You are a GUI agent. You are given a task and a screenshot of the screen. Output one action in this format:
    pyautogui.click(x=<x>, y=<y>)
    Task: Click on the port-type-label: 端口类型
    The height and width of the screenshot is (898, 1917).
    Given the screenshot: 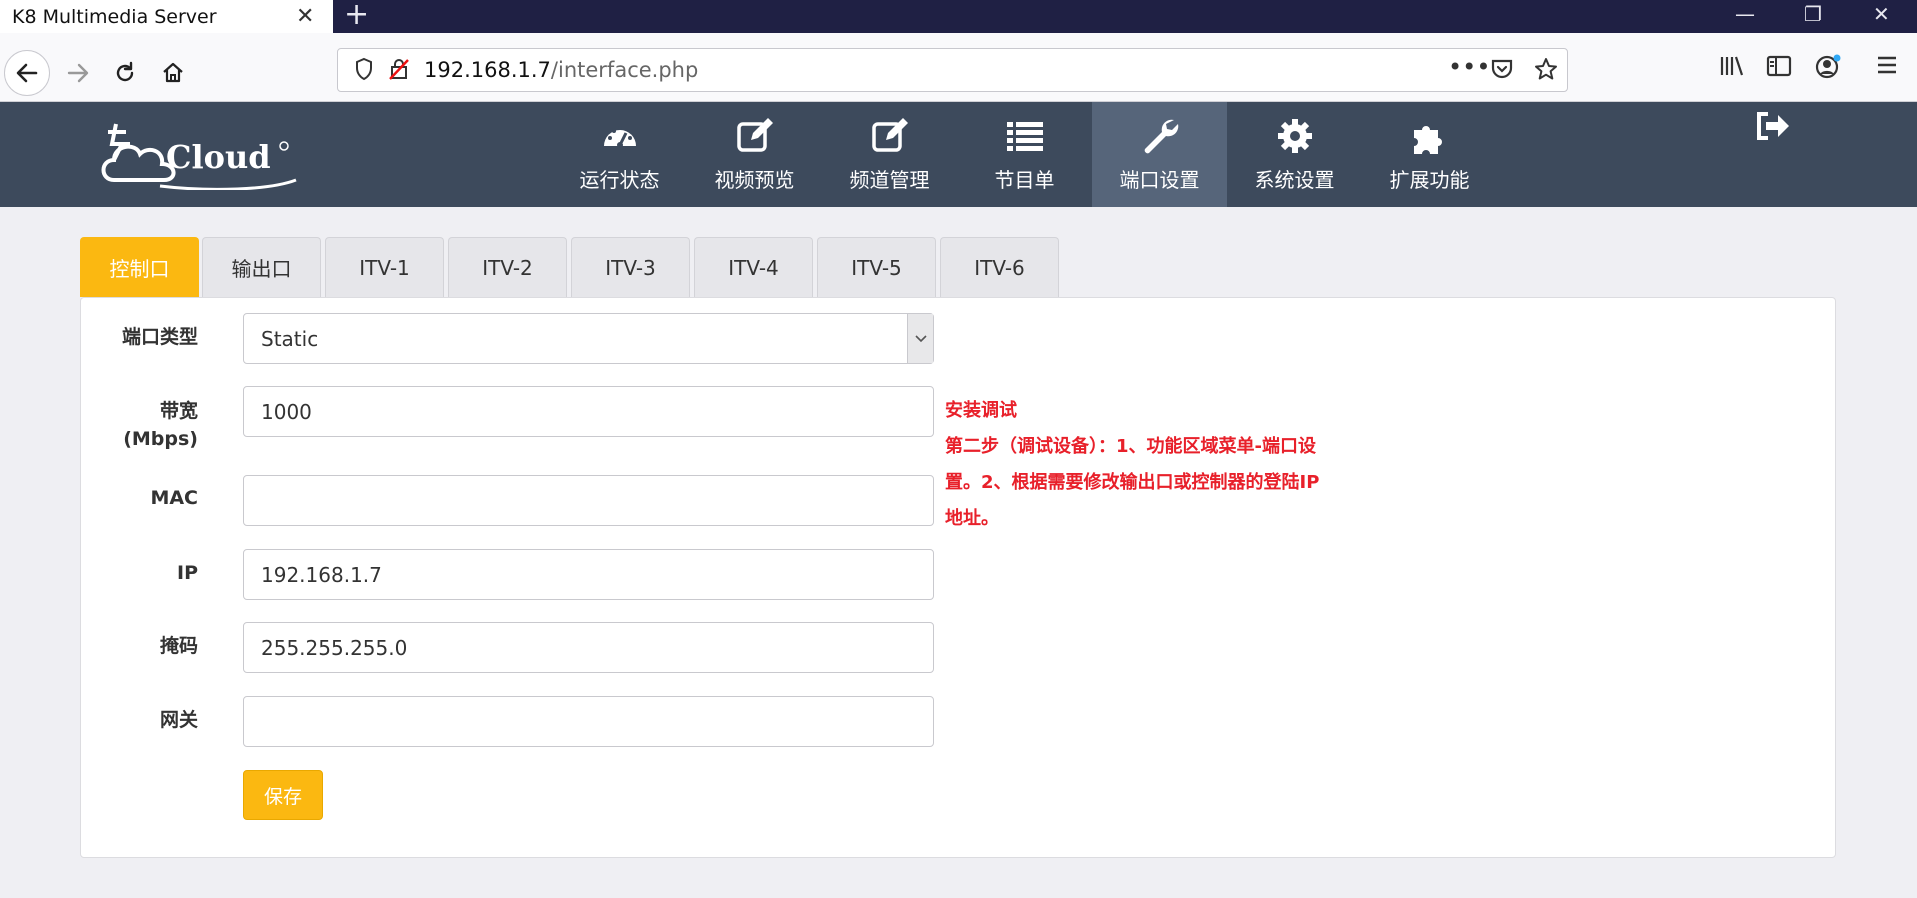 What is the action you would take?
    pyautogui.click(x=159, y=337)
    